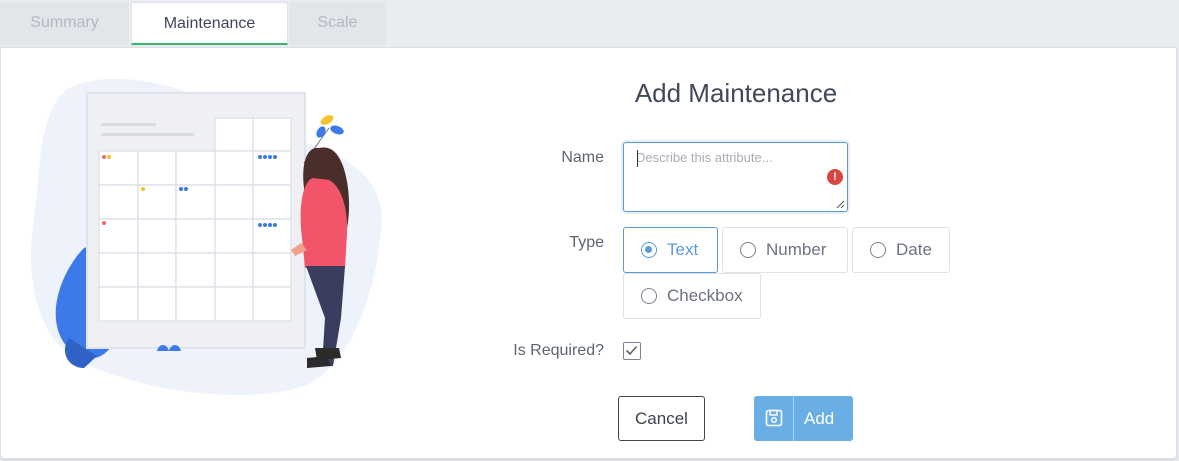 The image size is (1179, 461). I want to click on type-option-number: Number, so click(785, 250).